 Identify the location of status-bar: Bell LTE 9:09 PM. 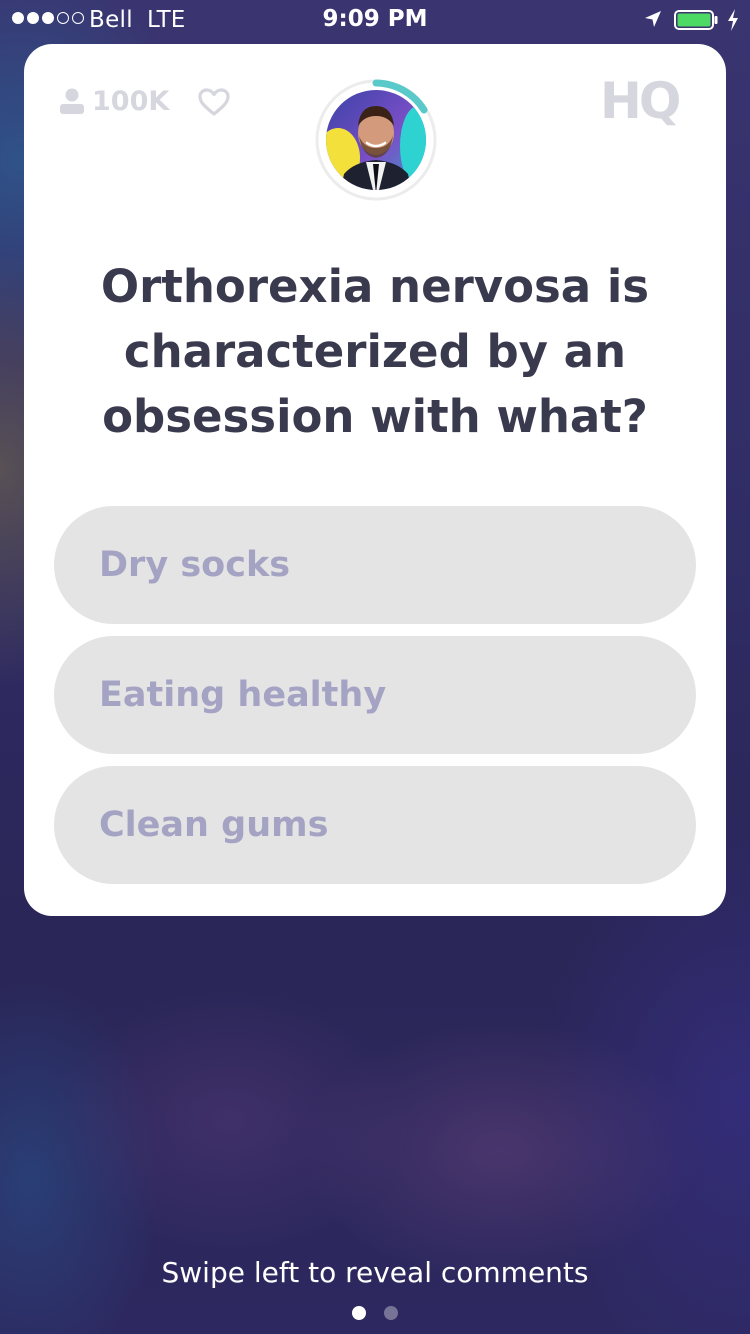
(375, 20).